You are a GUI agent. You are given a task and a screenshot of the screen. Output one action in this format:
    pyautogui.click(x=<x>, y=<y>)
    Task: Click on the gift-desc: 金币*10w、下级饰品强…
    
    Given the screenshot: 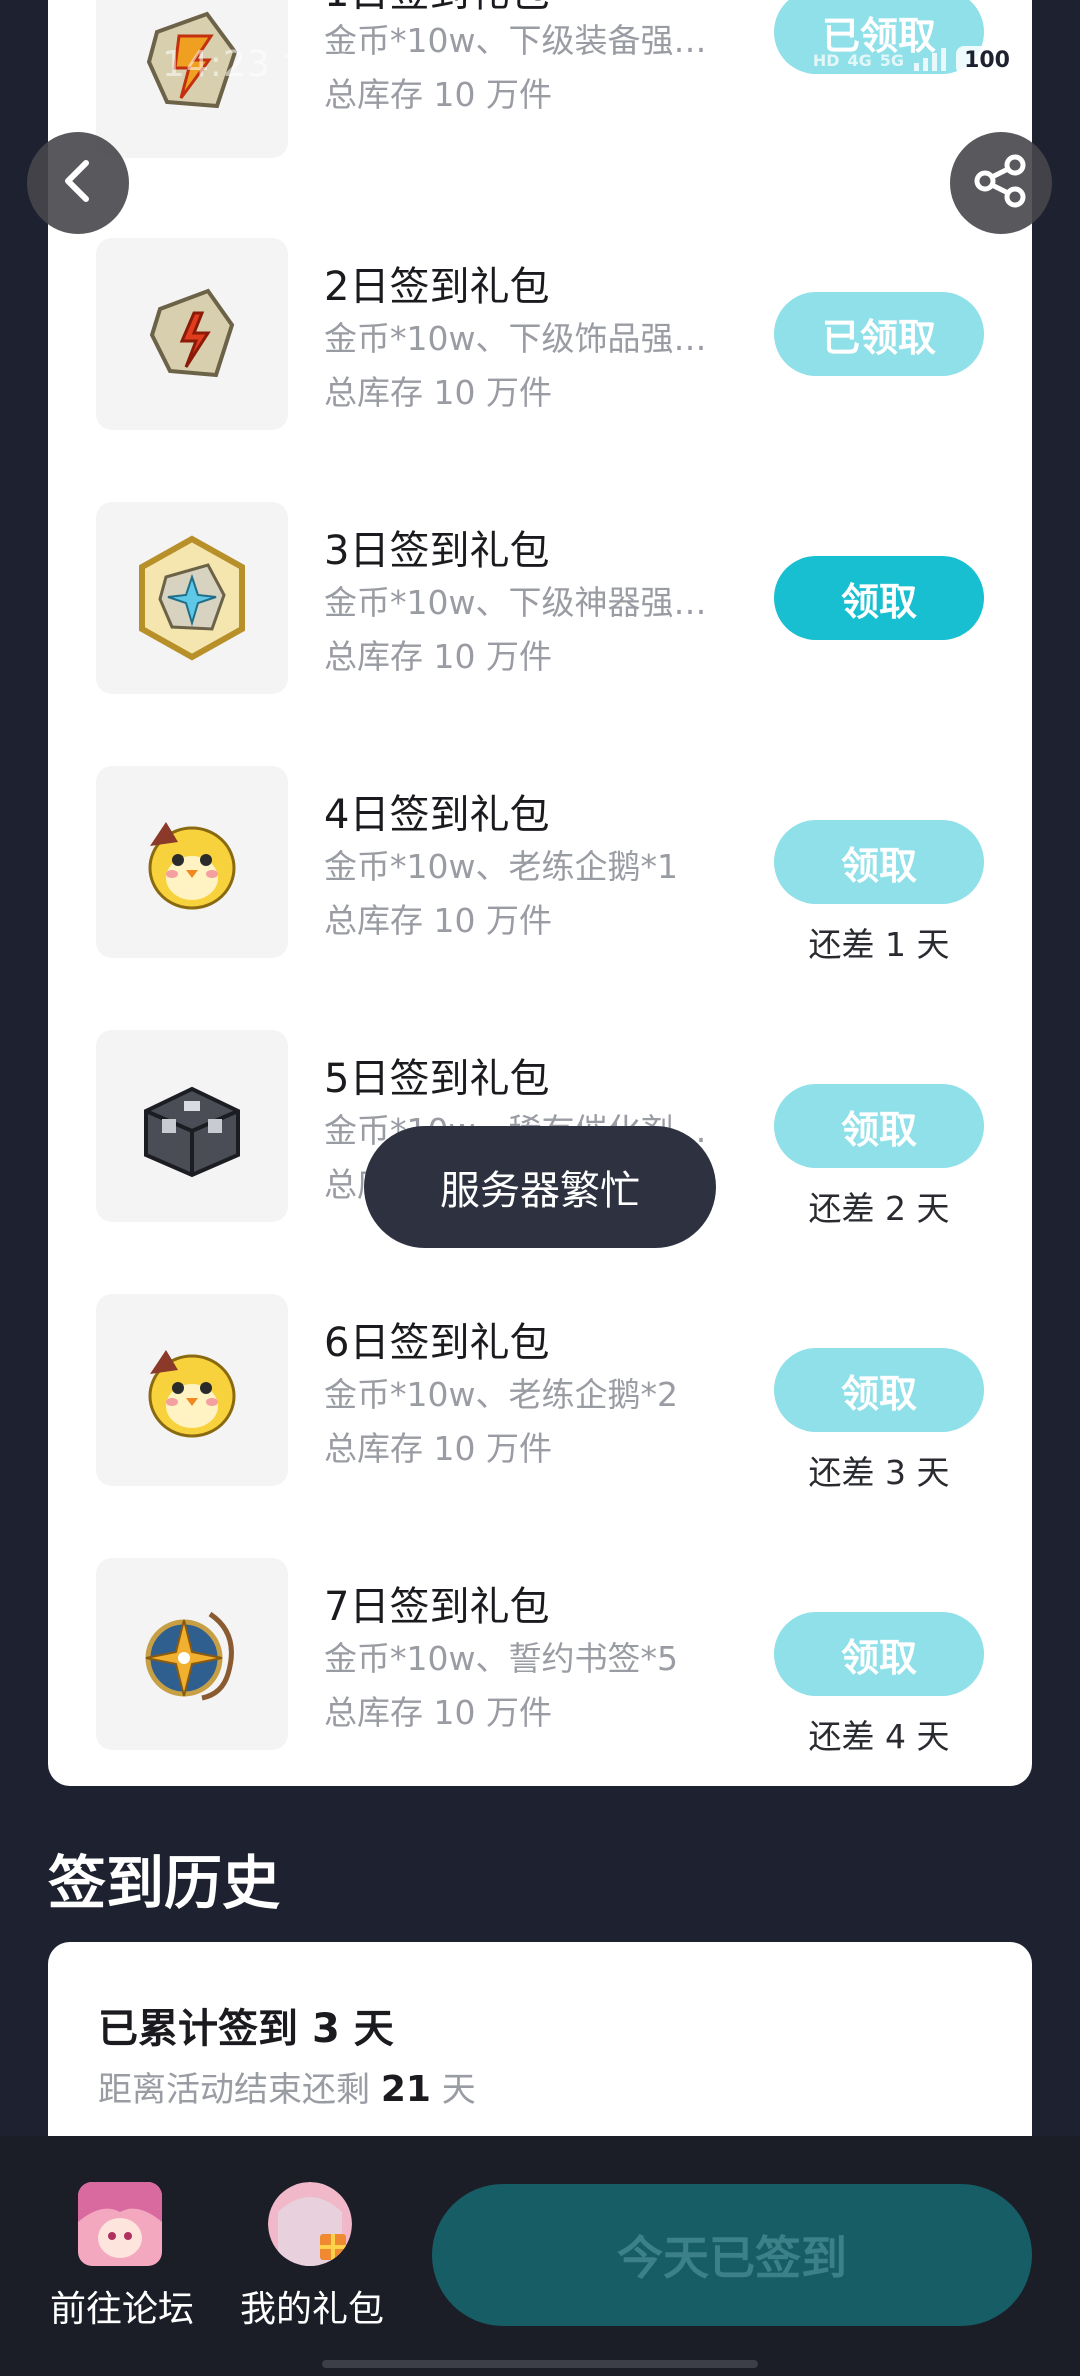 What is the action you would take?
    pyautogui.click(x=515, y=338)
    